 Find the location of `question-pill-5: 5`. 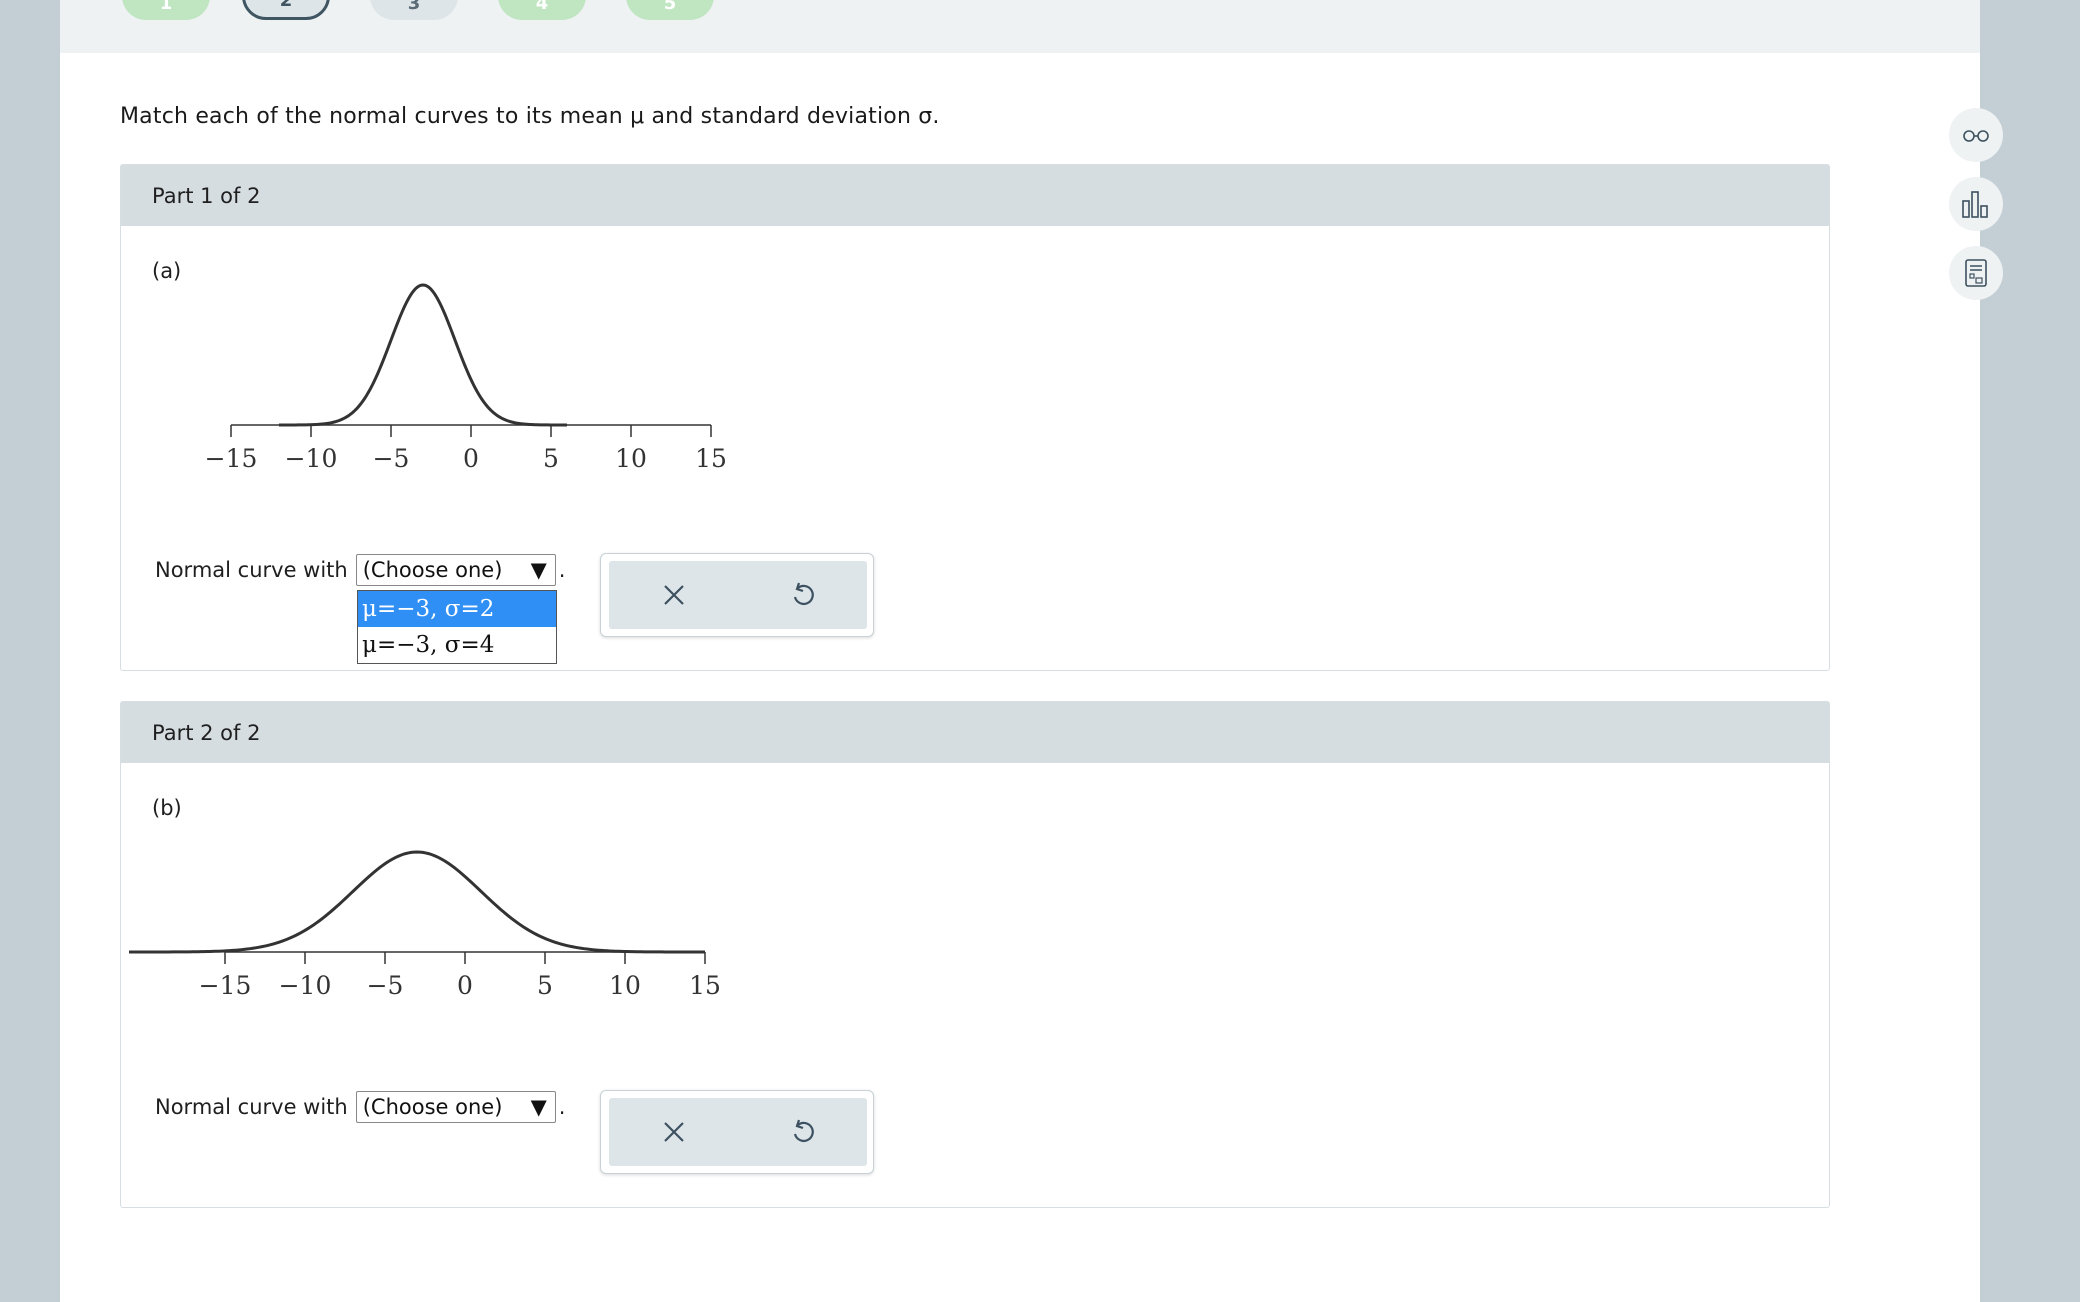

question-pill-5: 5 is located at coordinates (670, 10).